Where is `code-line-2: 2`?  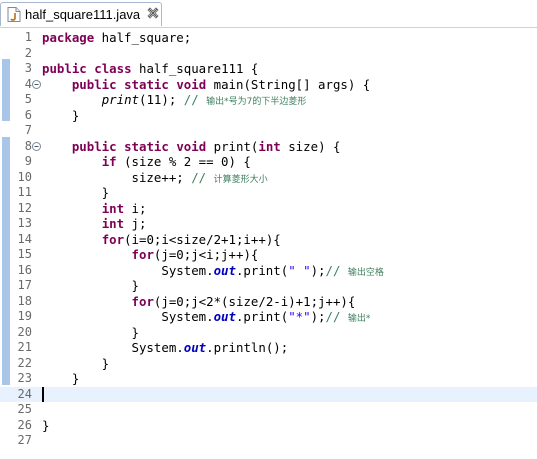 code-line-2: 2 is located at coordinates (268, 54).